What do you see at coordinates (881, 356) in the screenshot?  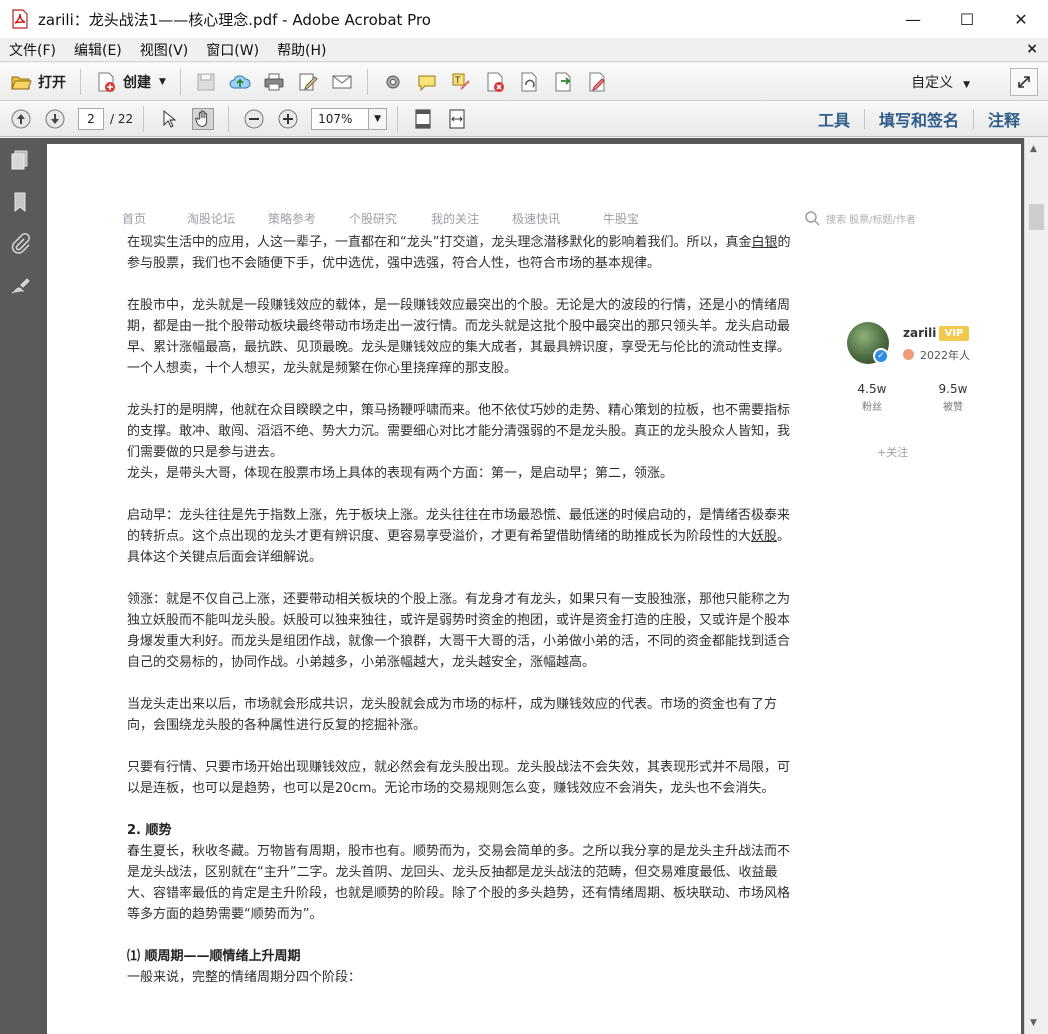 I see `verified-check-icon: ✓` at bounding box center [881, 356].